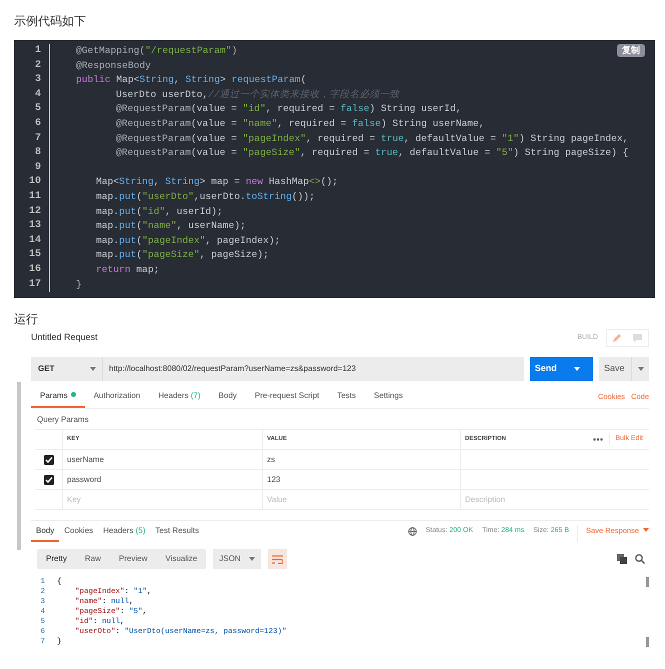 This screenshot has width=665, height=669. Describe the element at coordinates (50, 21) in the screenshot. I see `intro-text: 示例代码如下` at that location.